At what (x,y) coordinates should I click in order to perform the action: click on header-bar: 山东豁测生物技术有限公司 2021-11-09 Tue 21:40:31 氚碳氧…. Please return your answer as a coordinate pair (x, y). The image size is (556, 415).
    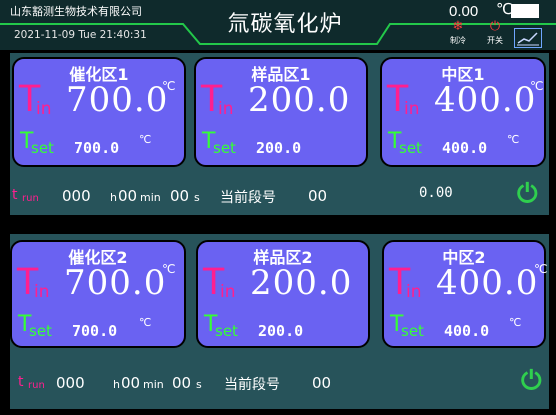
    Looking at the image, I should click on (278, 25).